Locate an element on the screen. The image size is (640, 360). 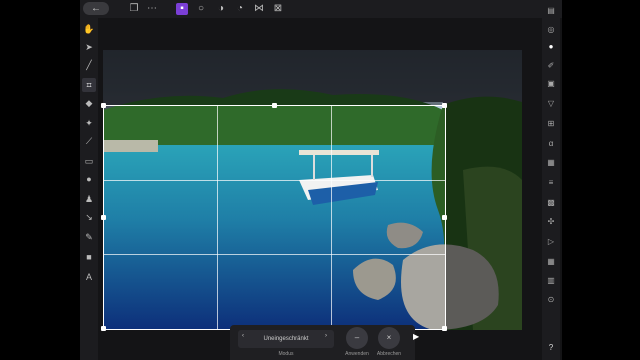
eraser-tool-icon: ▭ is located at coordinates (89, 161).